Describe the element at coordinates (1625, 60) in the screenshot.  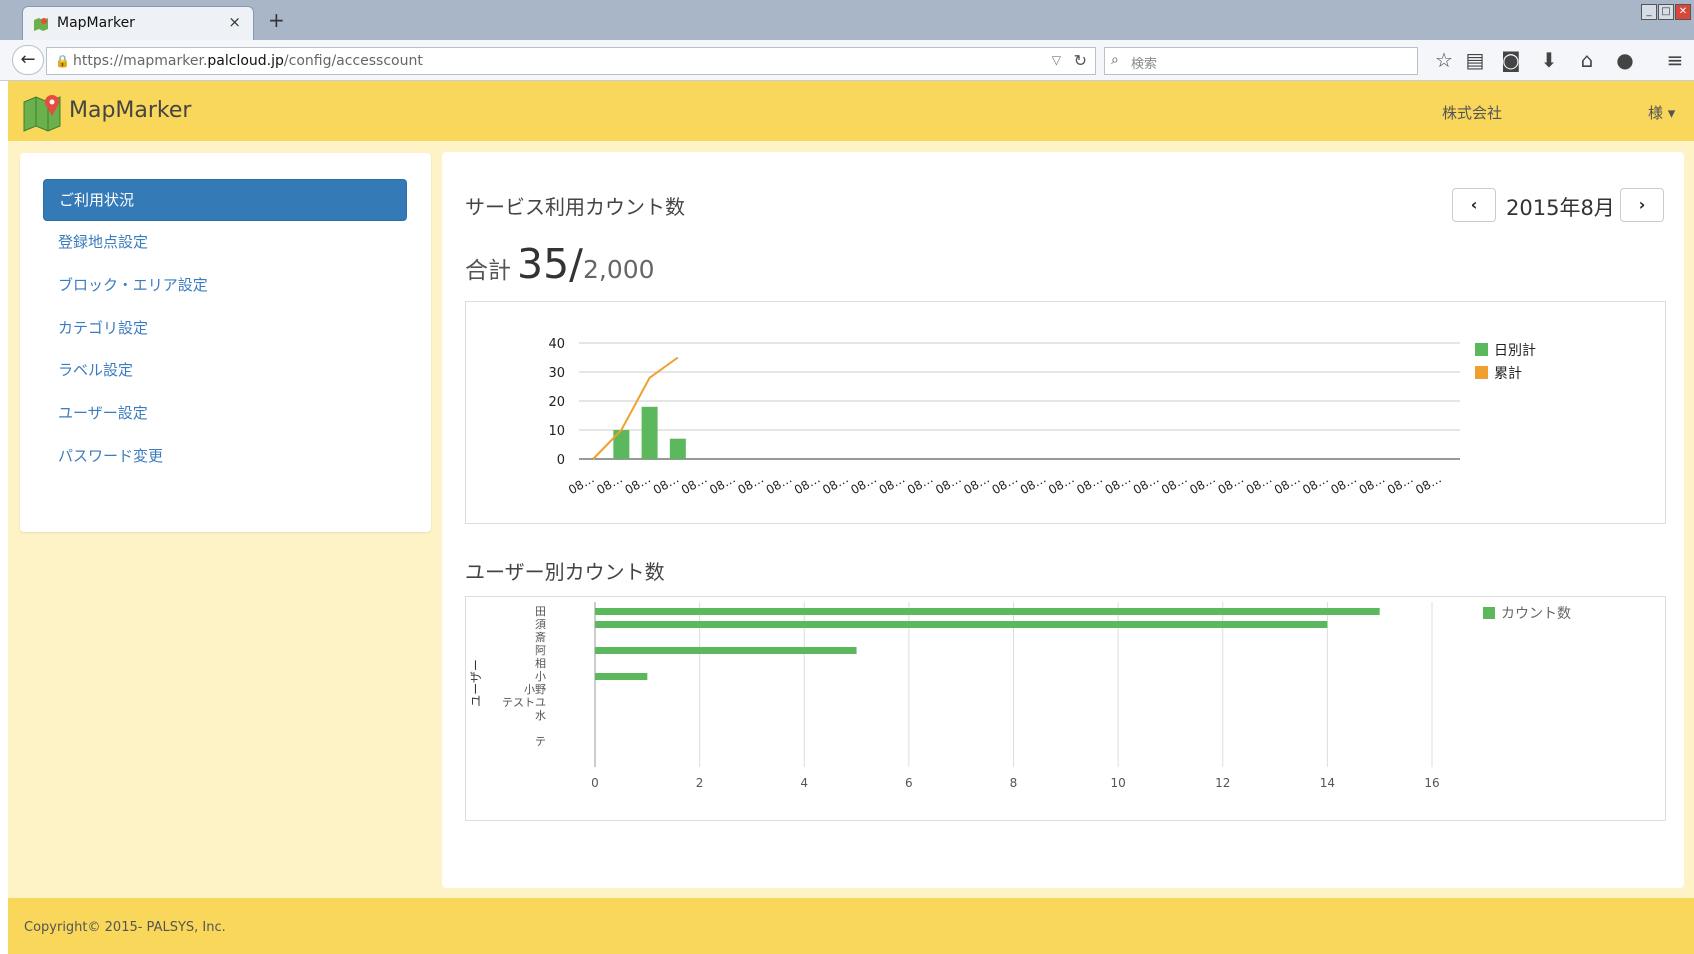
I see `chat-icon: ●` at that location.